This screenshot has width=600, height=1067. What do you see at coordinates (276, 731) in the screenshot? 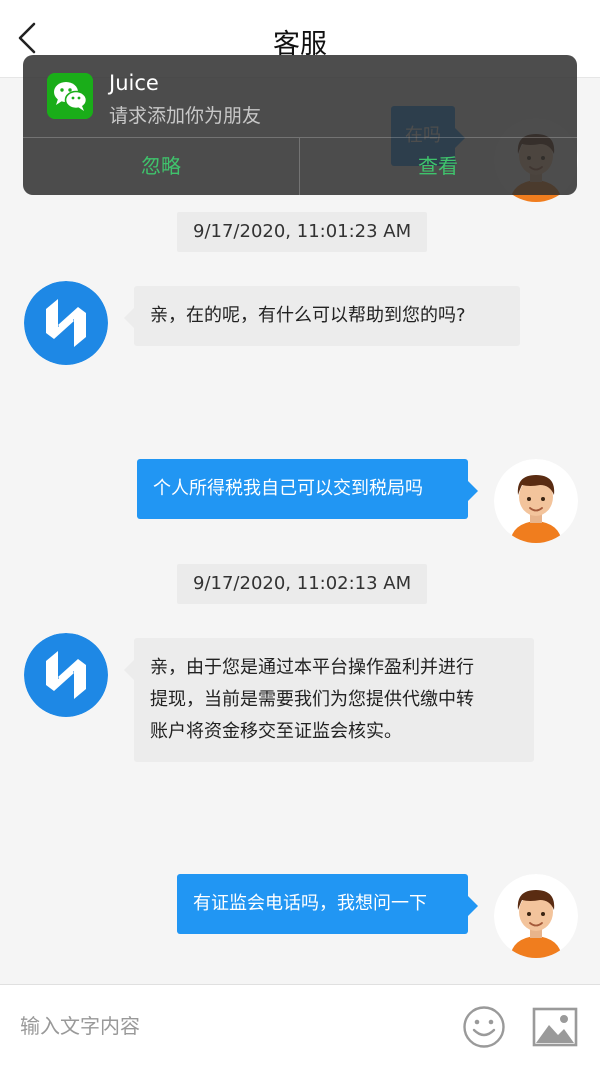
I see `message-line: 账户将资金移交至证监会核实。` at bounding box center [276, 731].